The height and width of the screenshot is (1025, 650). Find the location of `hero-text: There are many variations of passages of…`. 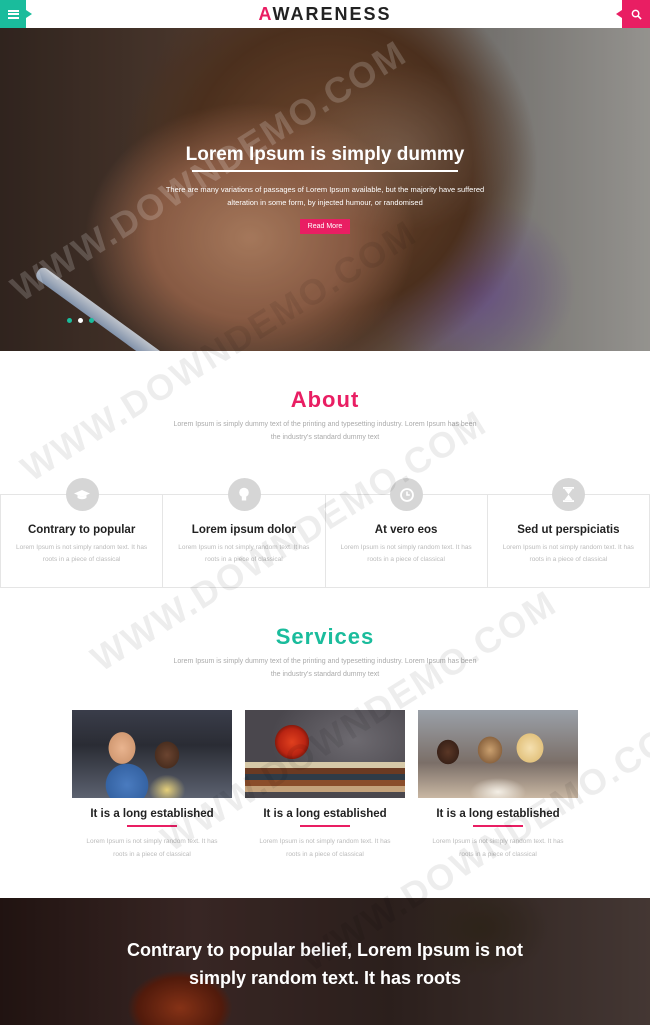

hero-text: There are many variations of passages of… is located at coordinates (325, 196).